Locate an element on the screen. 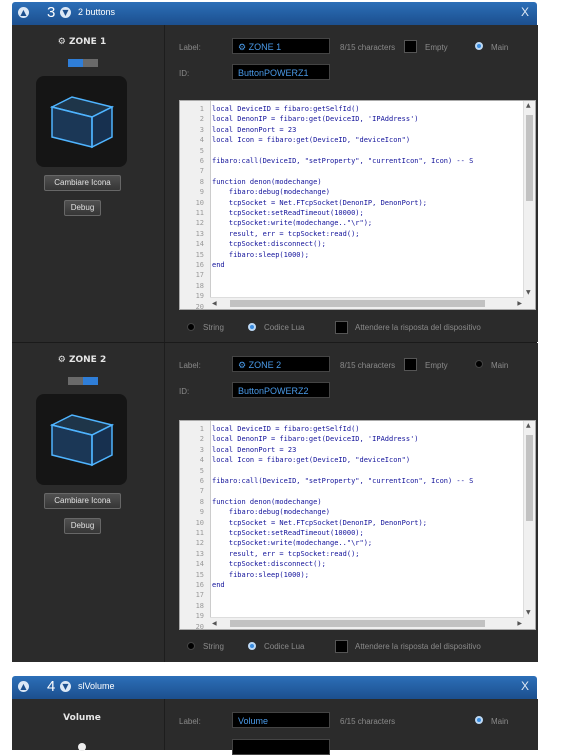  label-input: Volume is located at coordinates (281, 720).